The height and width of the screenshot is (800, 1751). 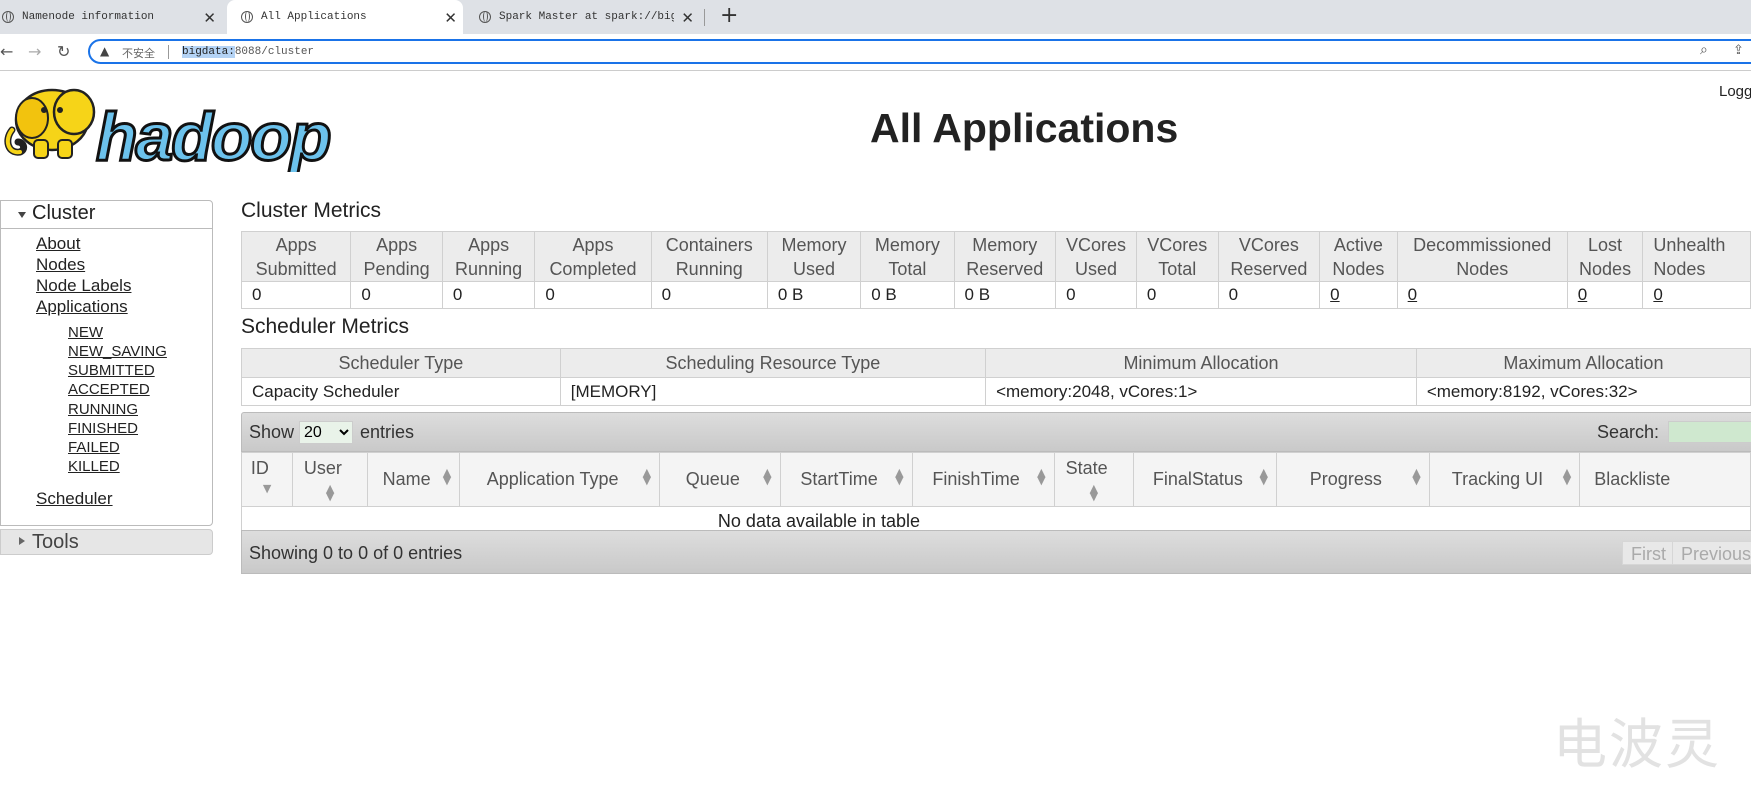 I want to click on metric-header: Decommissioned Nodes, so click(x=1482, y=256).